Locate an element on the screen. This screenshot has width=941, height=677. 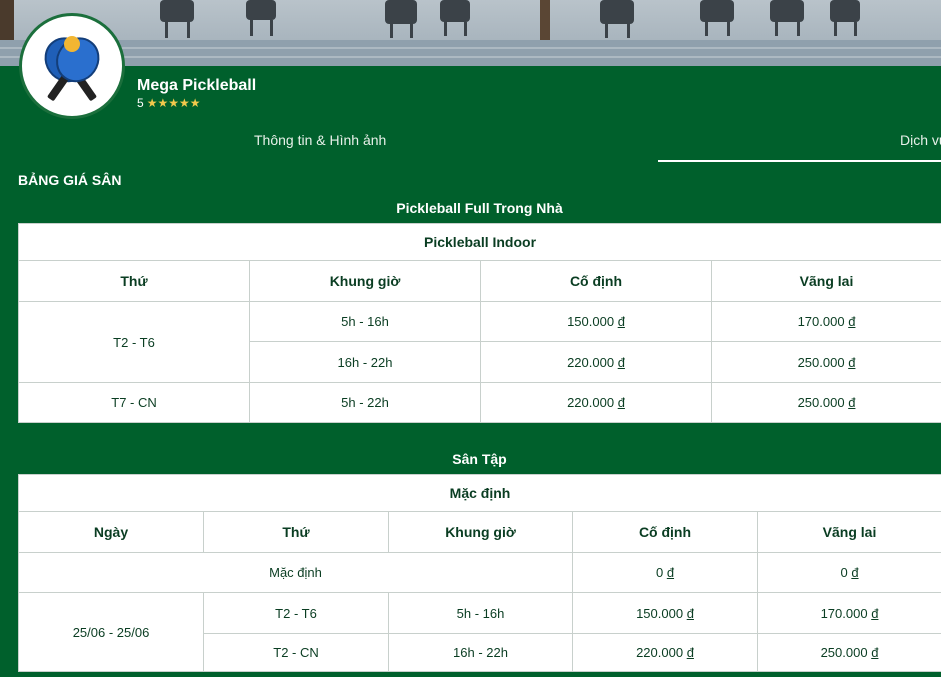
table-row: Mặc định 0 đ 0 đ is located at coordinates (479, 572).